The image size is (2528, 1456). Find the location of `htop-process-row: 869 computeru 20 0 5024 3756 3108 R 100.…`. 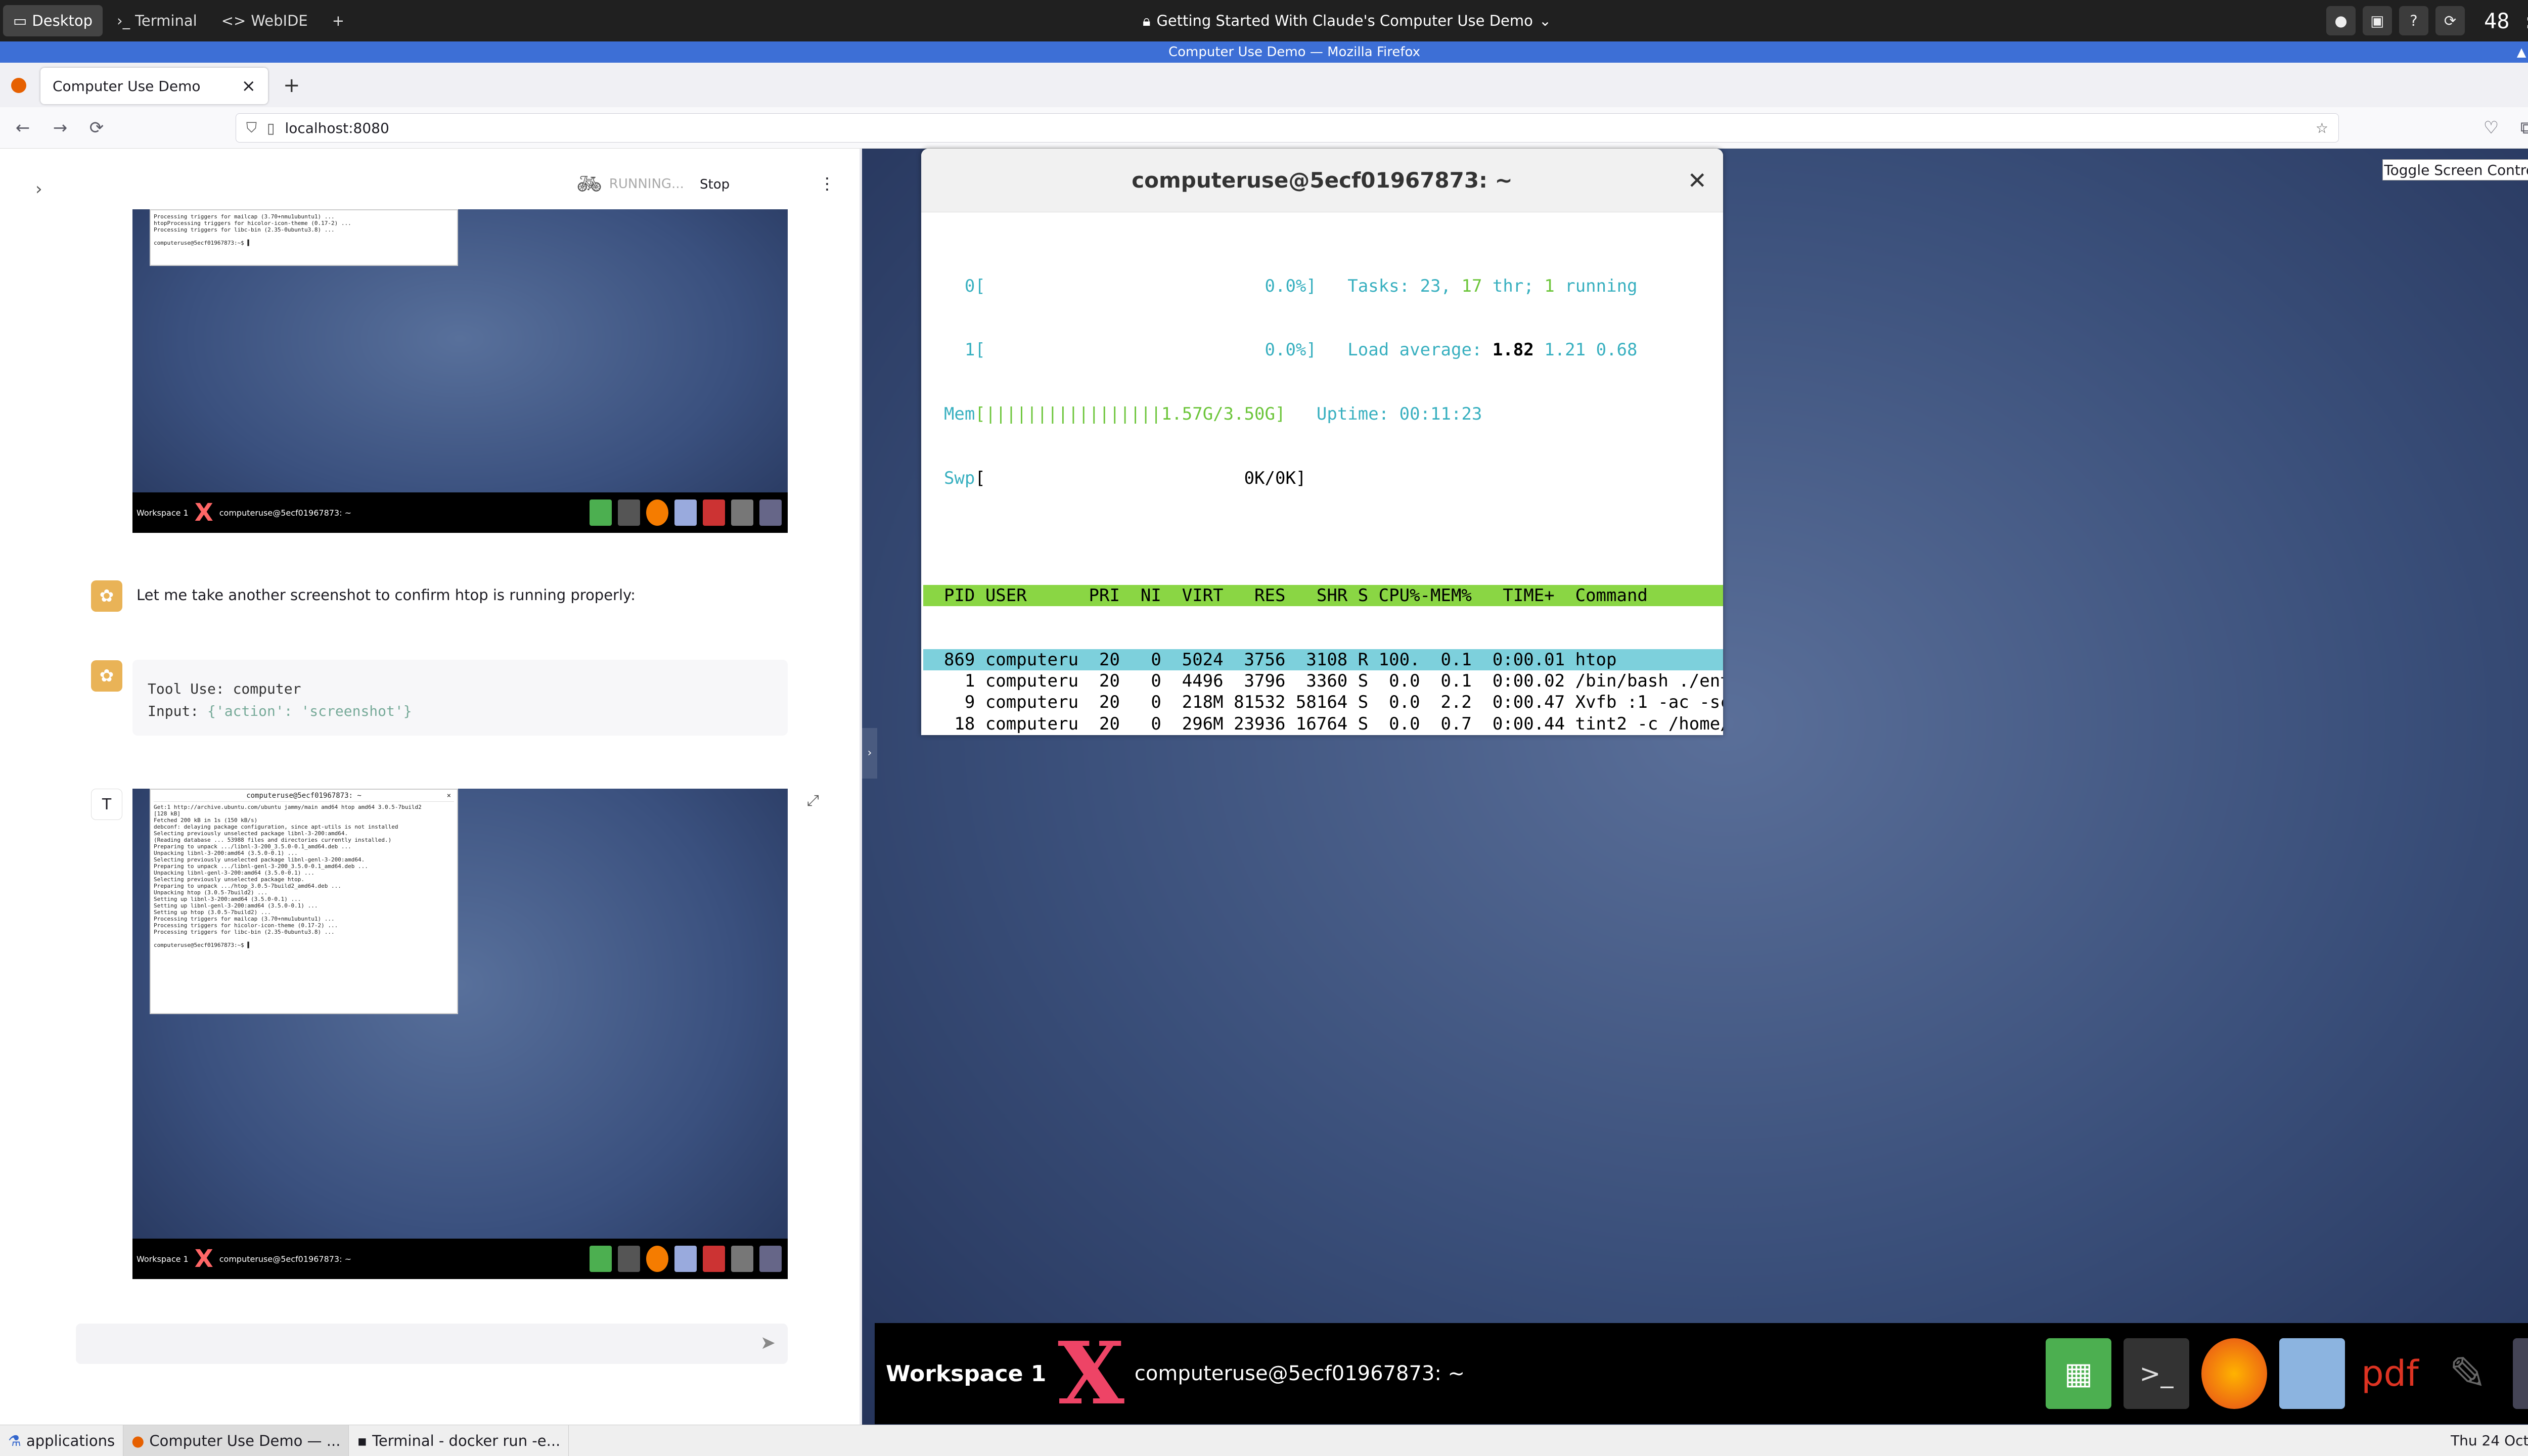

htop-process-row: 869 computeru 20 0 5024 3756 3108 R 100.… is located at coordinates (1323, 659).